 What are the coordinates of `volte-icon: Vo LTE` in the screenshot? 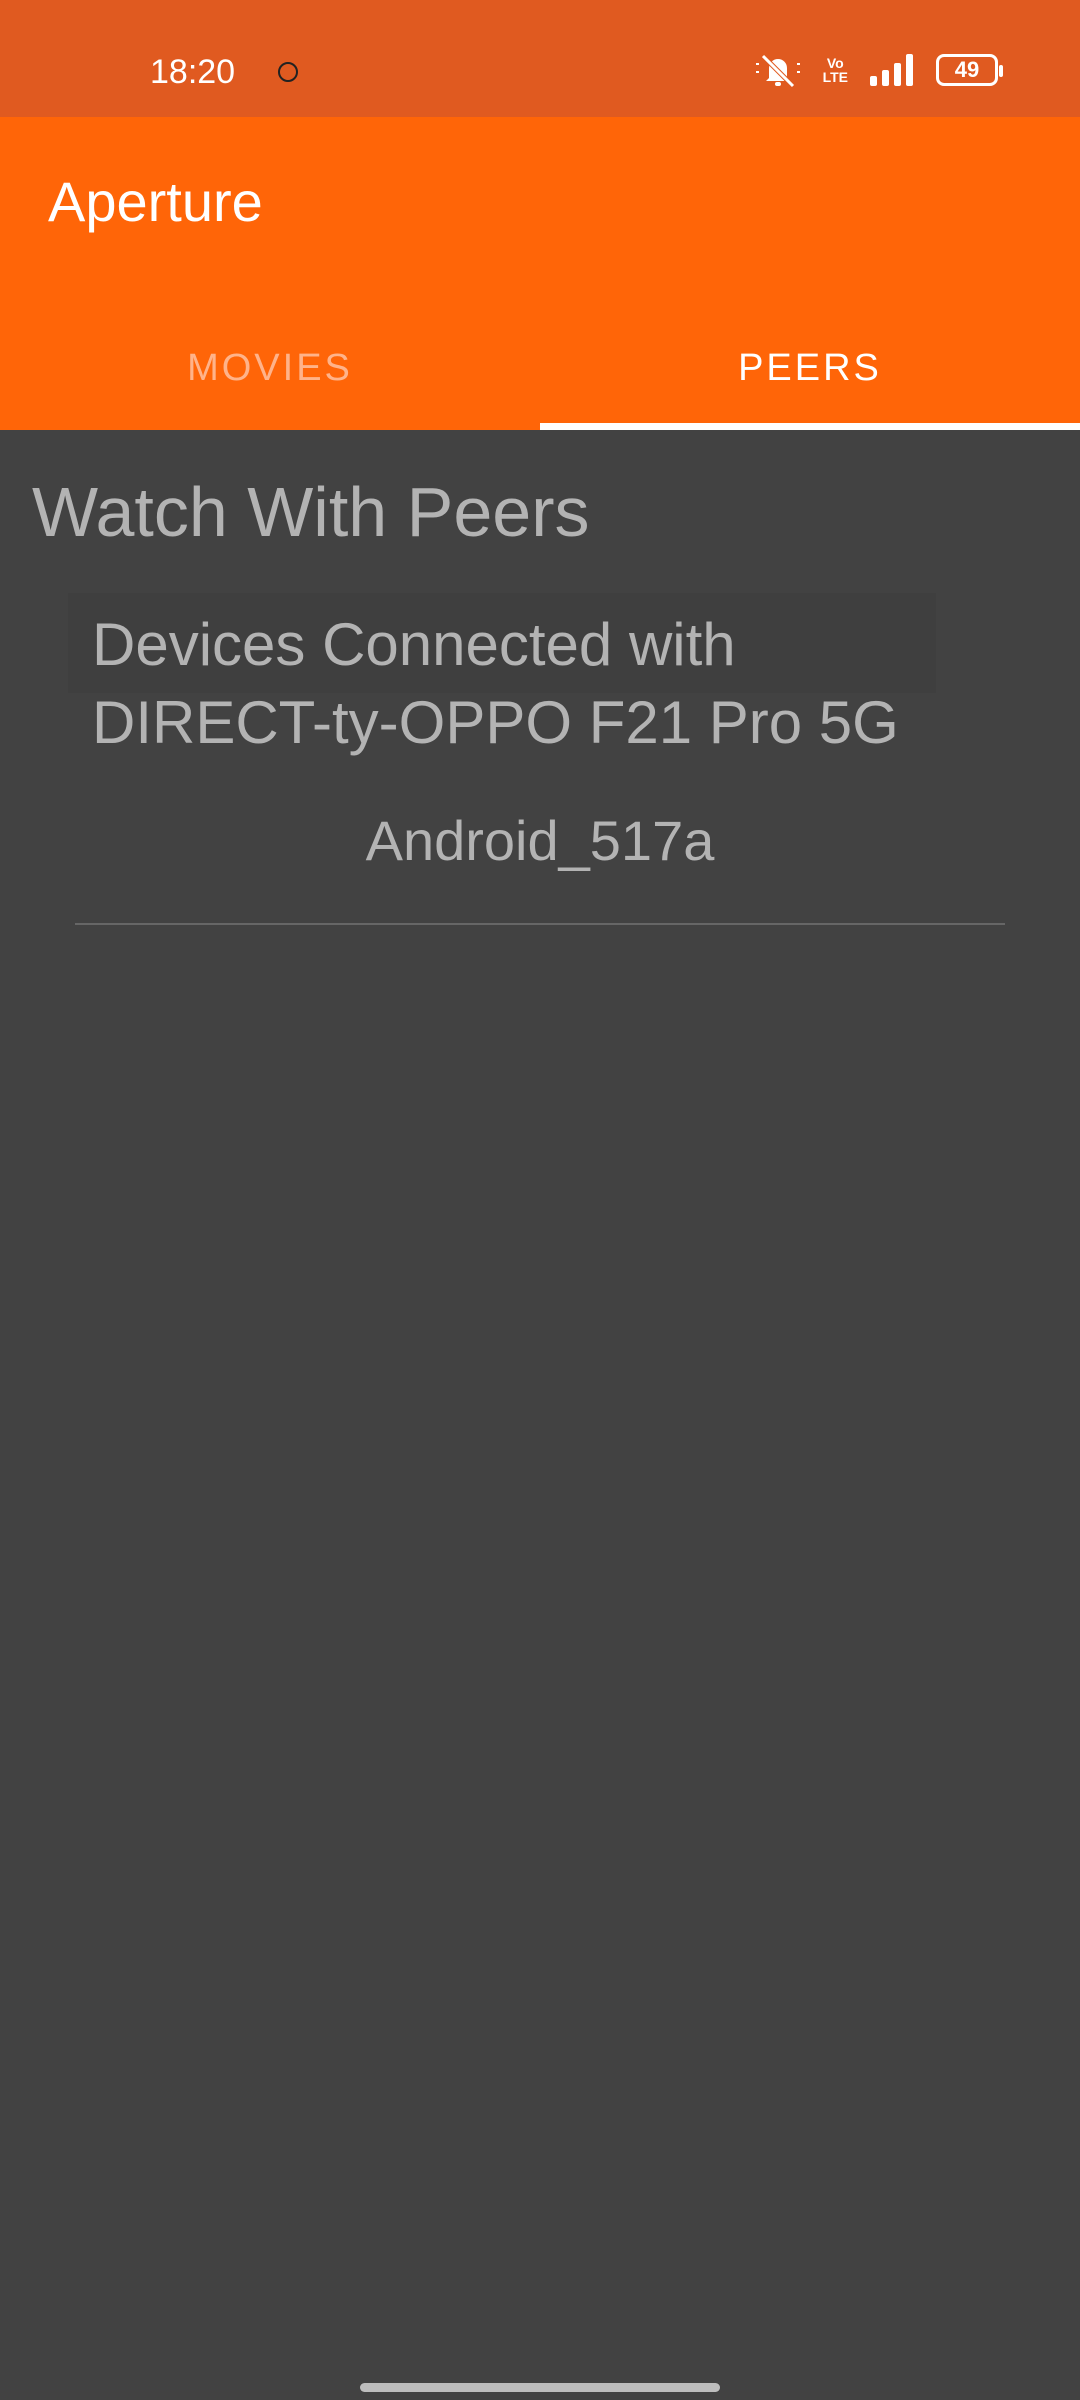 It's located at (835, 70).